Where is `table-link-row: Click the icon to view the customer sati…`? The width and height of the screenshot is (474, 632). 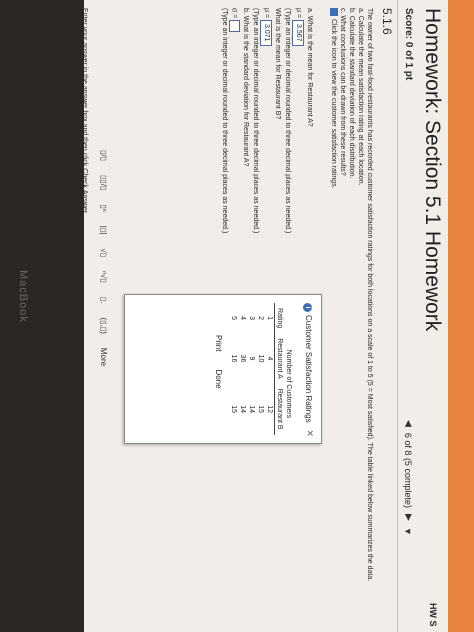
table-link-row: Click the icon to view the customer sati… is located at coordinates (333, 278).